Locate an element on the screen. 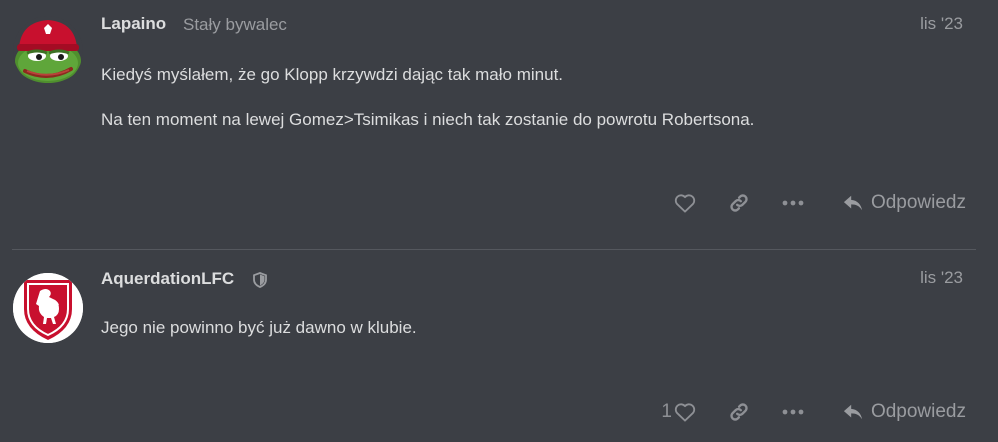 Image resolution: width=998 pixels, height=442 pixels. like-count: 1 is located at coordinates (666, 411).